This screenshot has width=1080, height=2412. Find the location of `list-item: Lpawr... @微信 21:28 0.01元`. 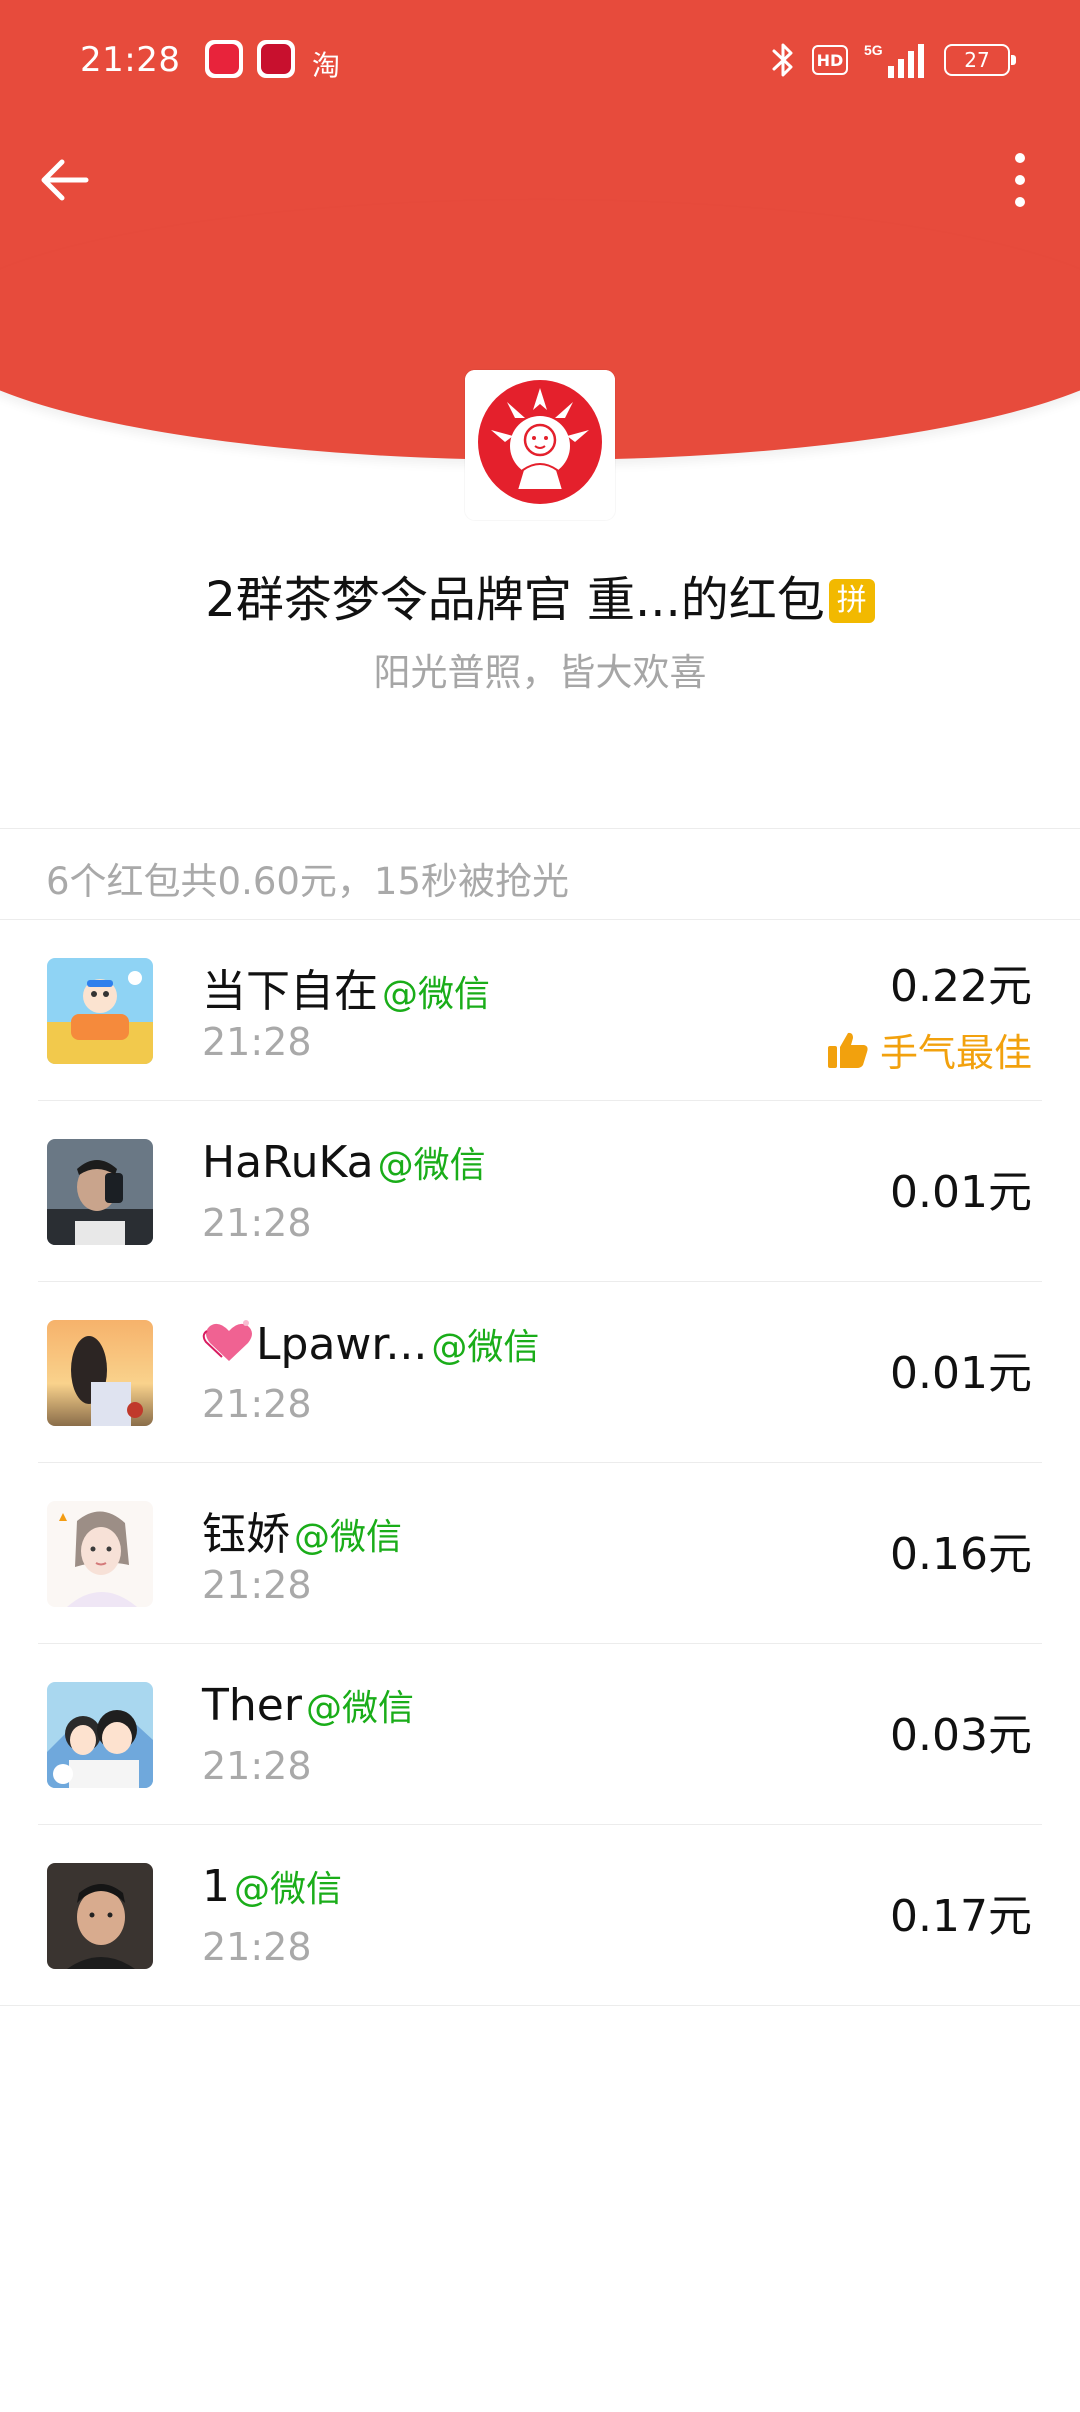

list-item: Lpawr... @微信 21:28 0.01元 is located at coordinates (540, 1372).